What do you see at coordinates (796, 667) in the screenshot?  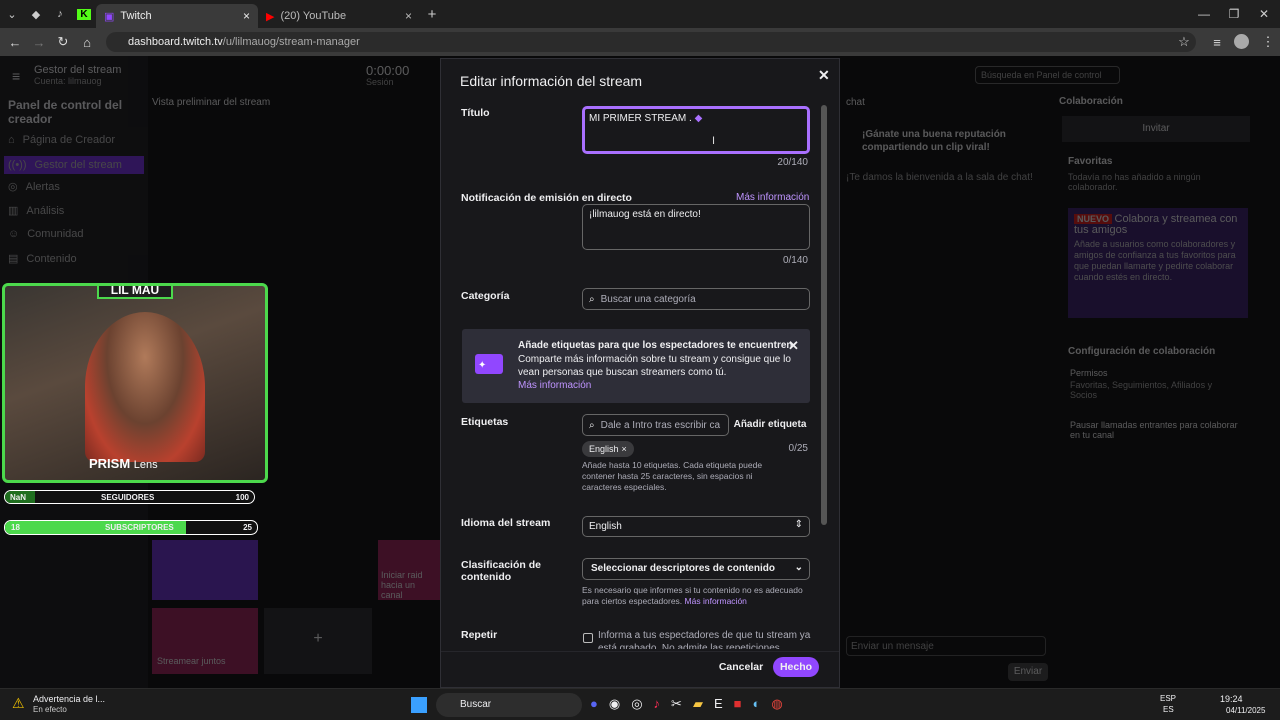 I see `done-button: Hecho` at bounding box center [796, 667].